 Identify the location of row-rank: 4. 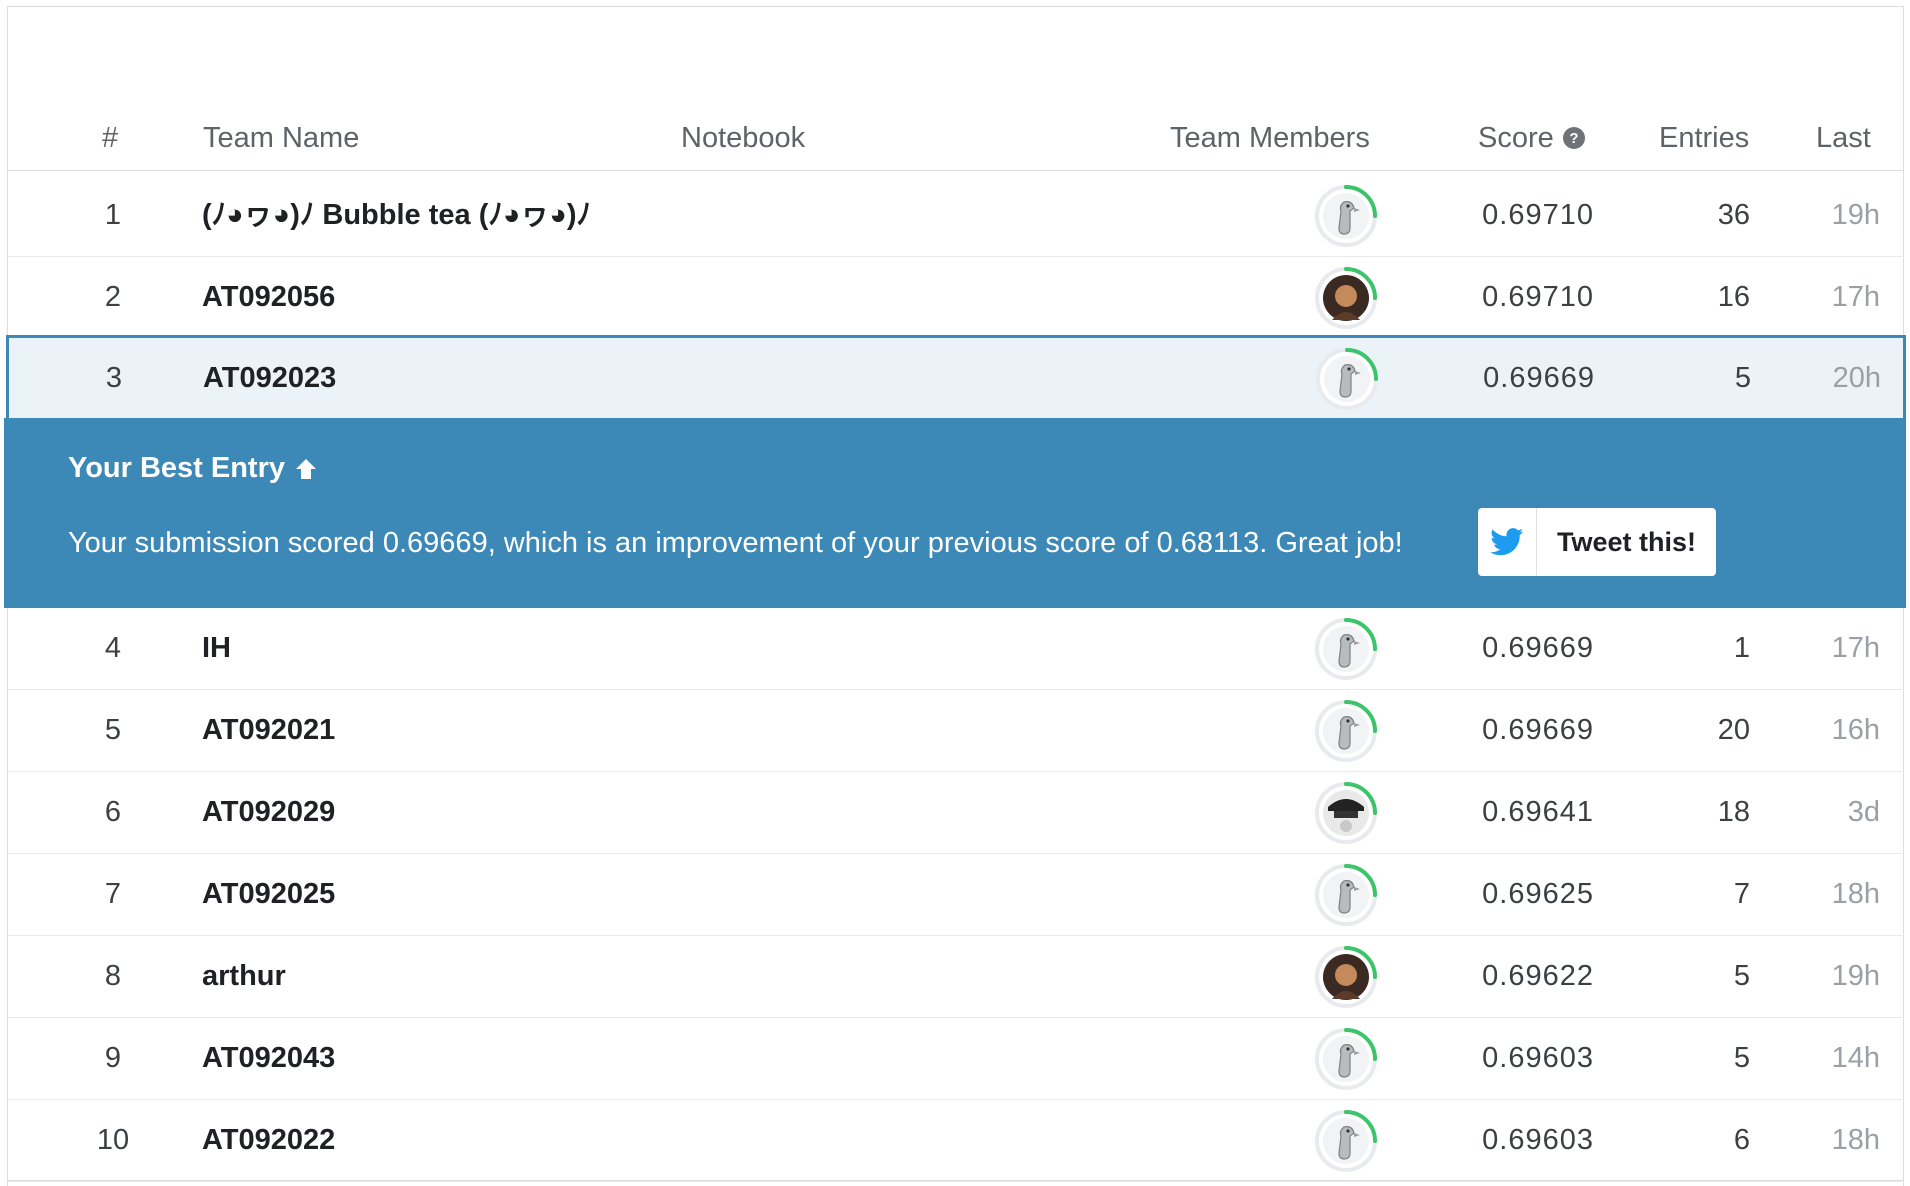
(113, 648).